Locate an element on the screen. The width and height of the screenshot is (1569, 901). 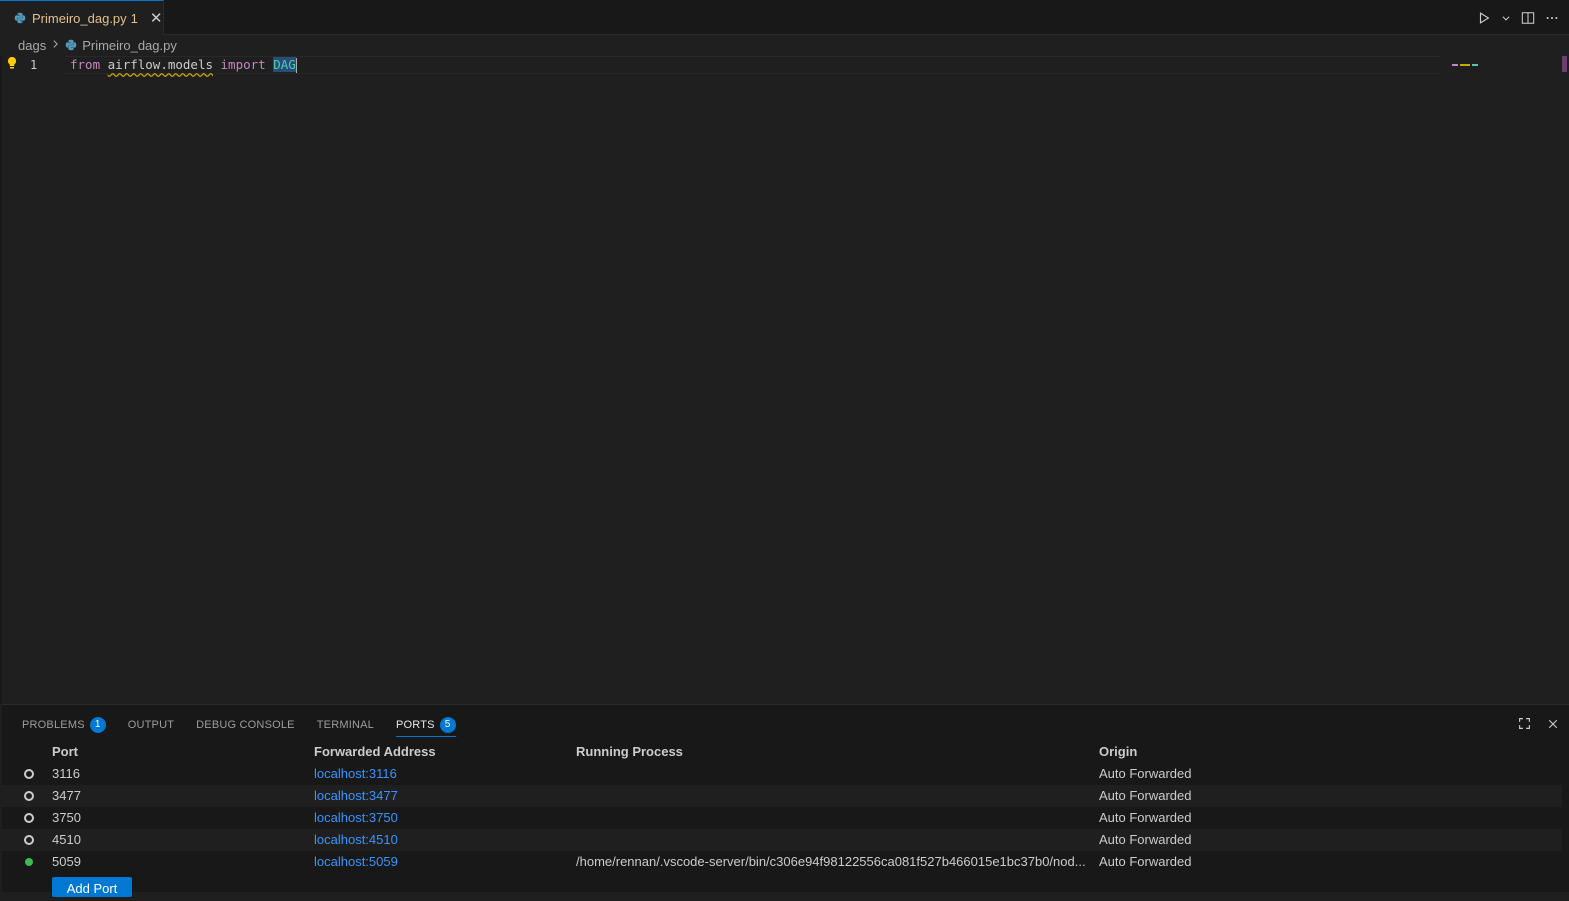
port-number: 5059 is located at coordinates (66, 861).